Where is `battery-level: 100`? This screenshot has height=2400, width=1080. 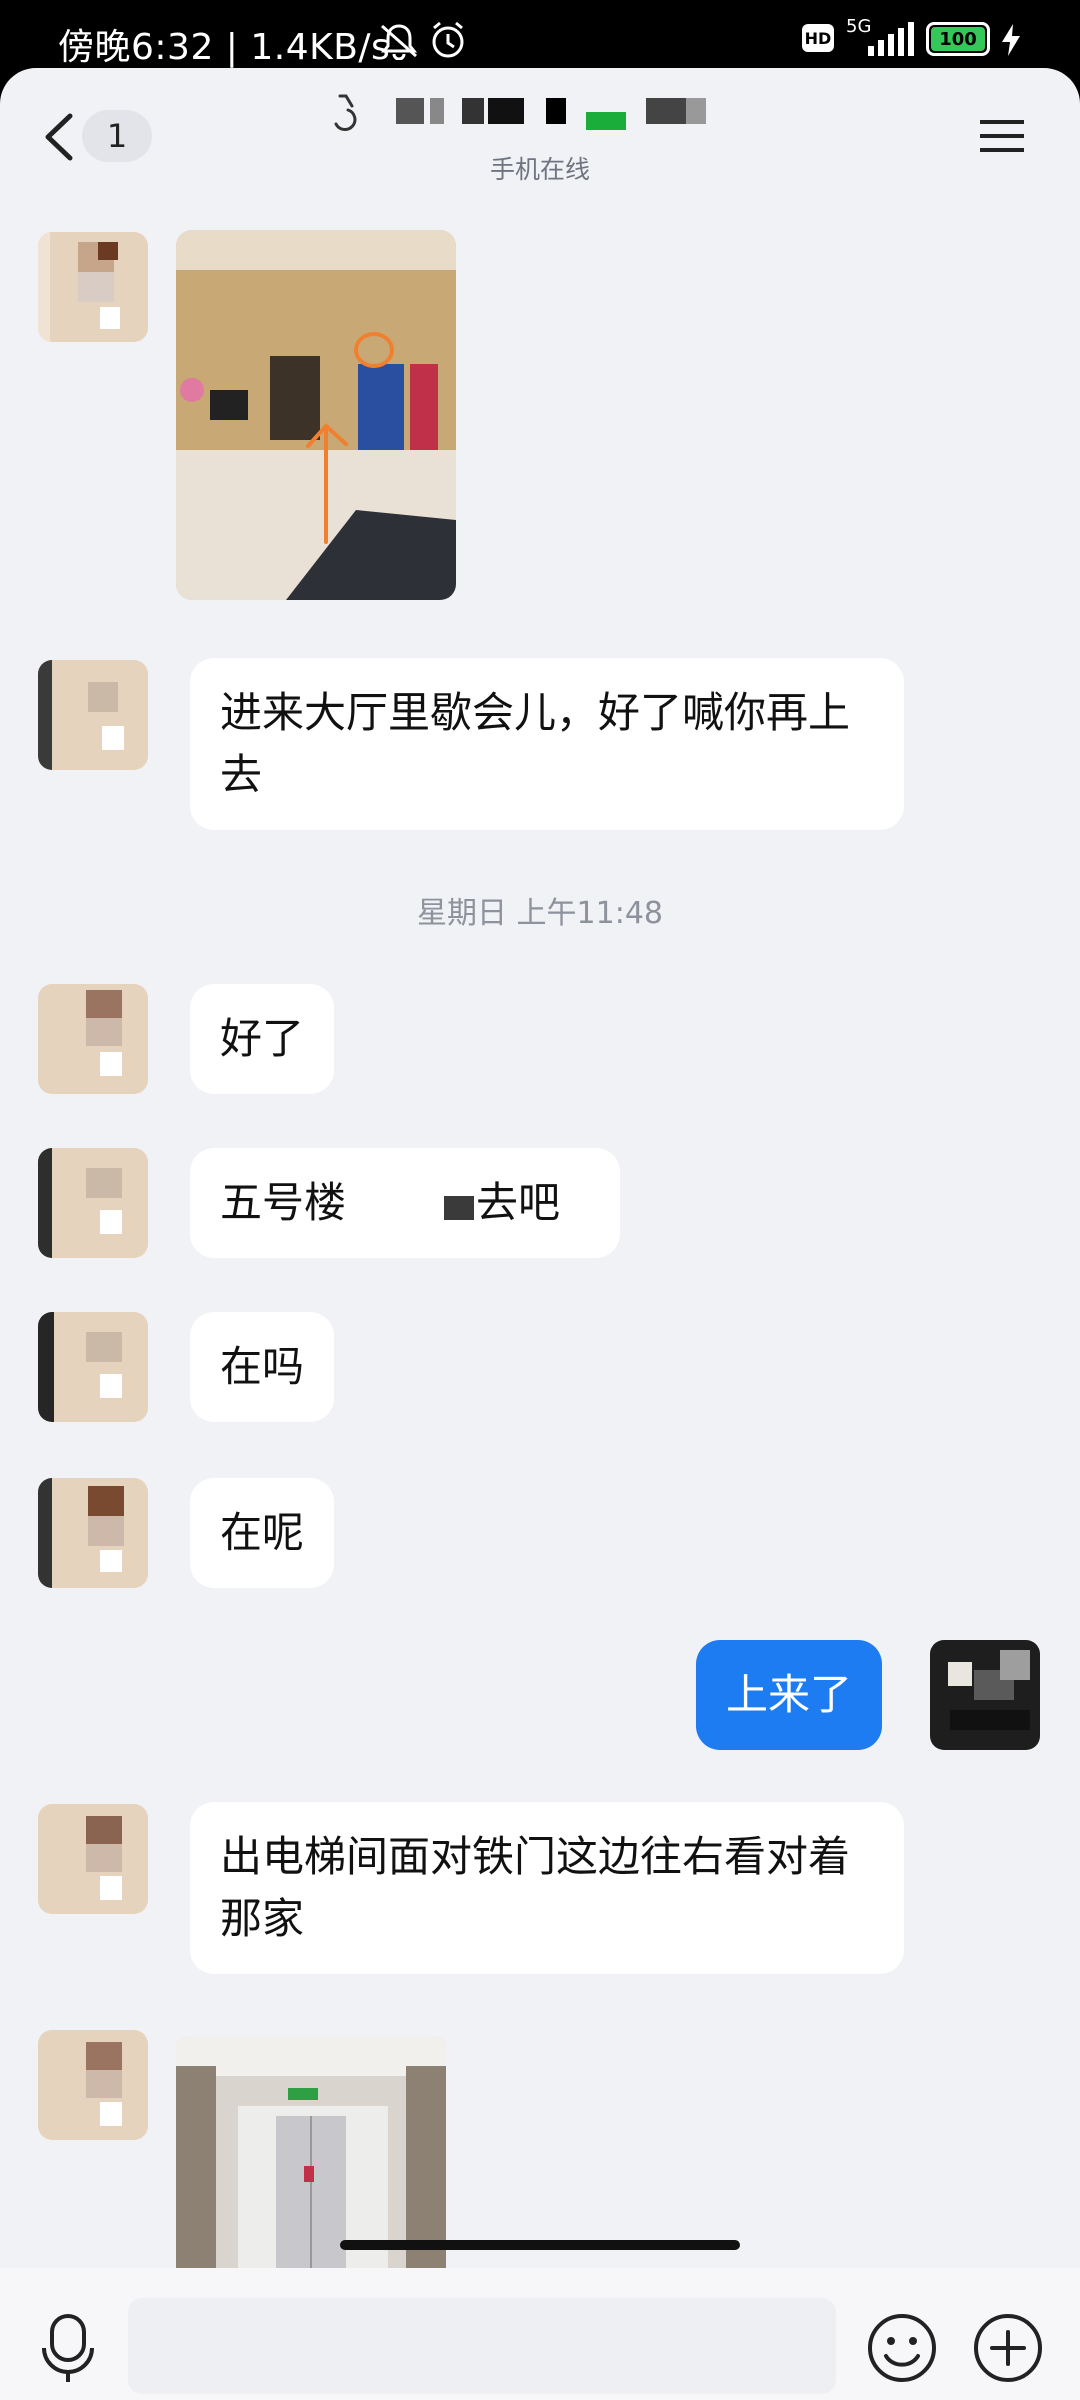 battery-level: 100 is located at coordinates (958, 39).